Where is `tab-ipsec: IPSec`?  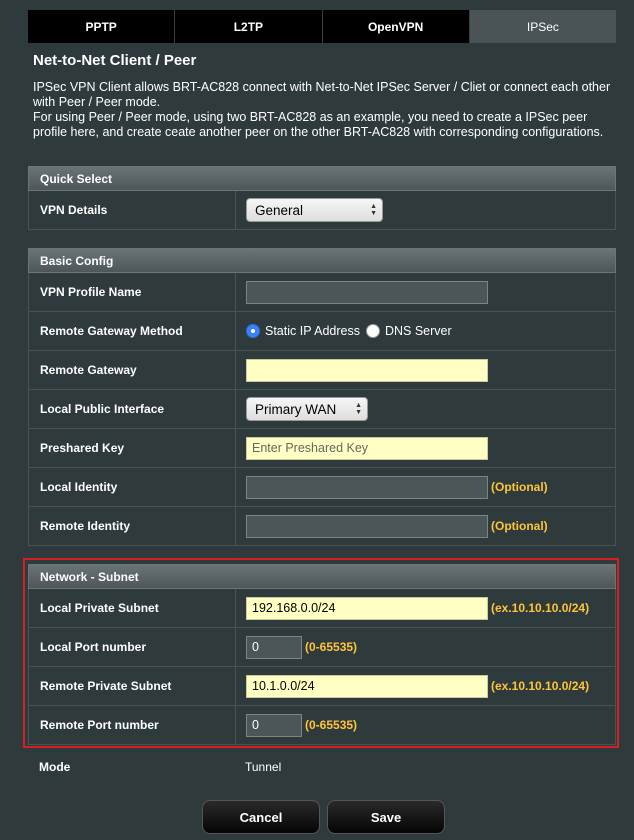
tab-ipsec: IPSec is located at coordinates (542, 26).